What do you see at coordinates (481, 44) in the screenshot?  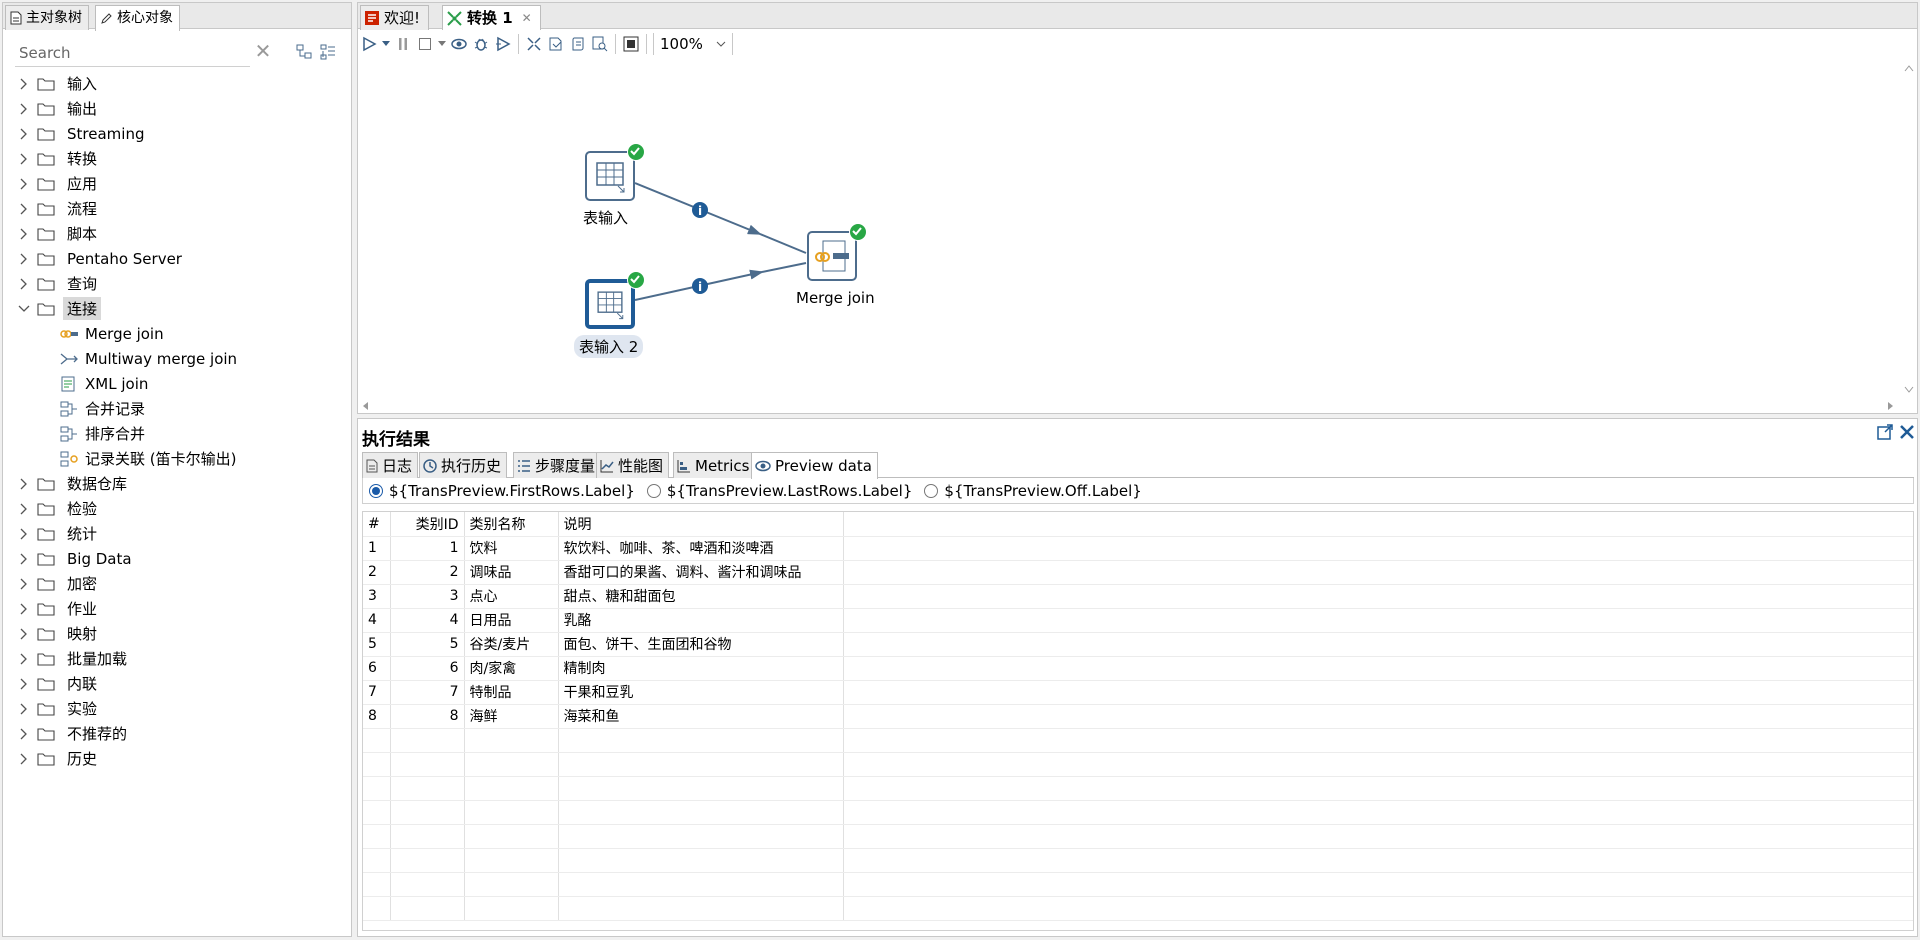 I see `debug-icon` at bounding box center [481, 44].